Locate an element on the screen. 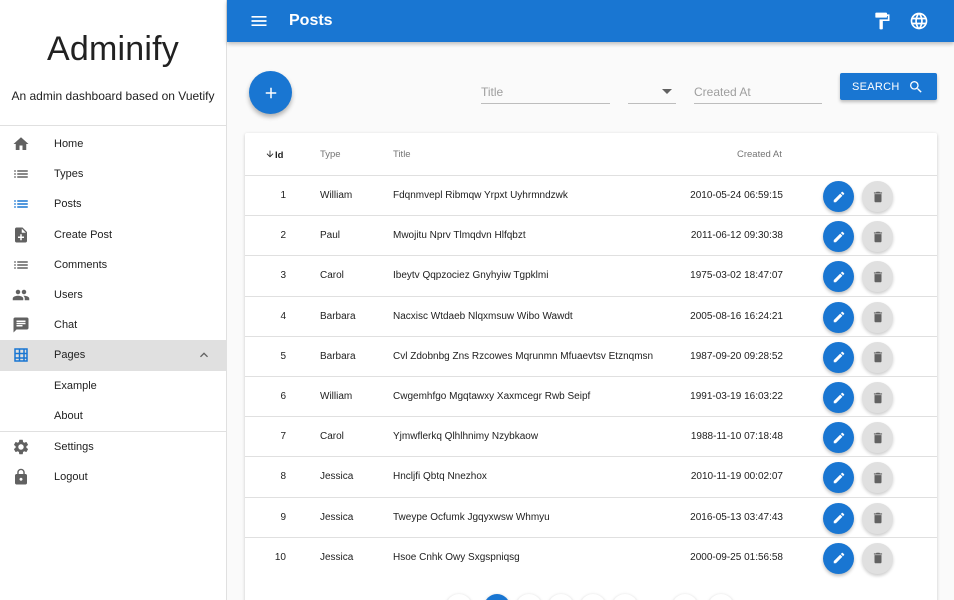 This screenshot has height=600, width=954. grid-icon is located at coordinates (21, 355).